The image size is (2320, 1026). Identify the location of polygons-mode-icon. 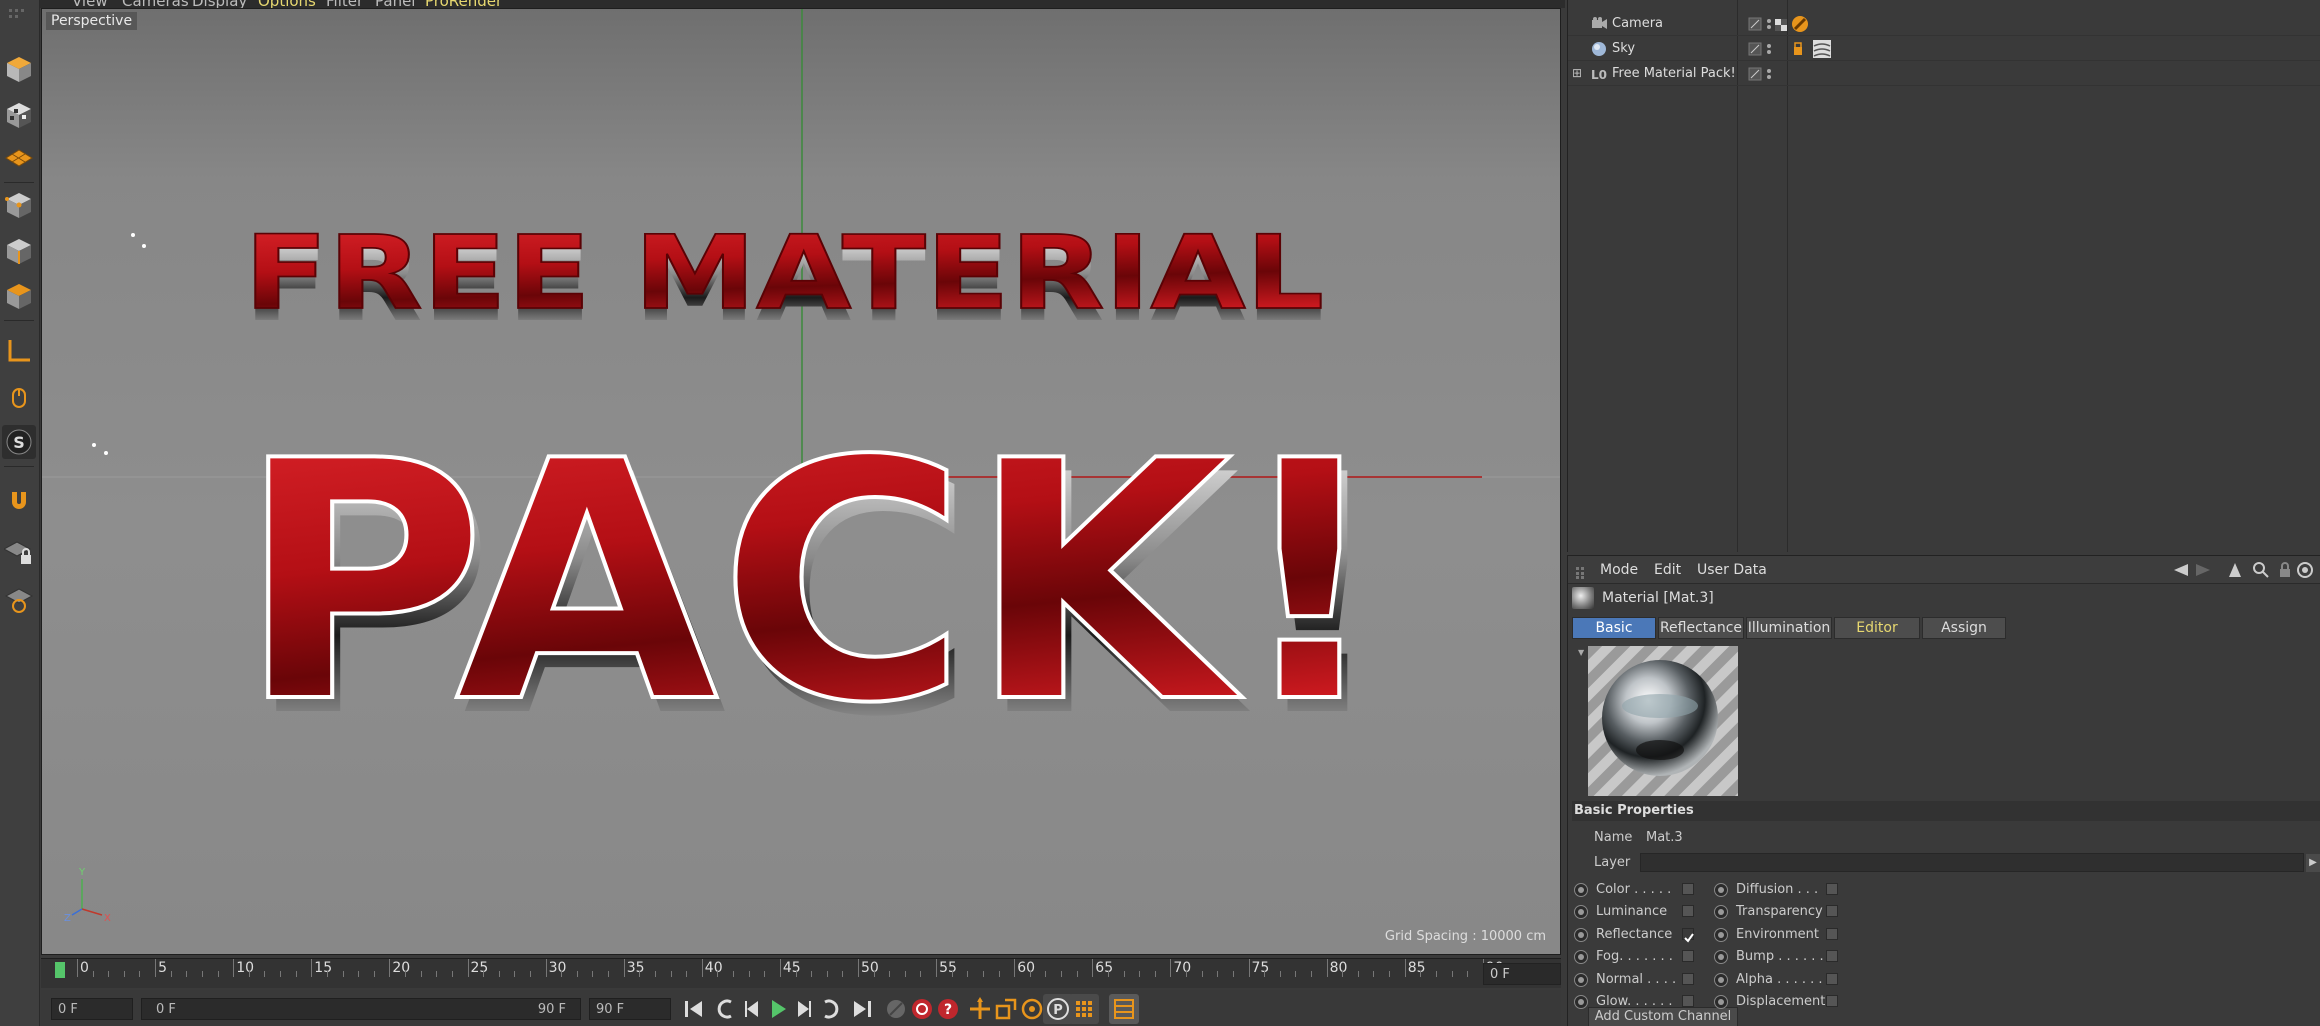
(19, 296).